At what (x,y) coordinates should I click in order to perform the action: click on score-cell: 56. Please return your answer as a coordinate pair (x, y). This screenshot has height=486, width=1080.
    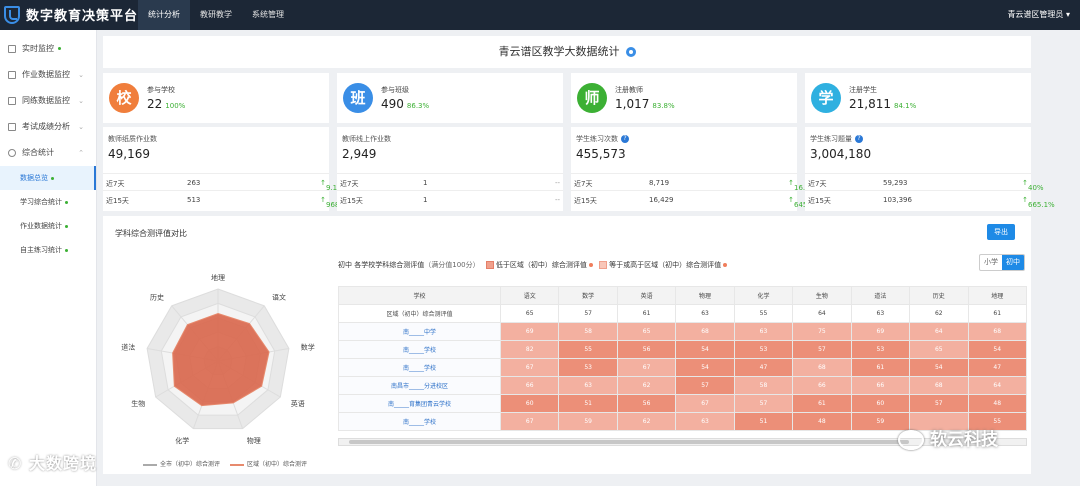
    Looking at the image, I should click on (646, 349).